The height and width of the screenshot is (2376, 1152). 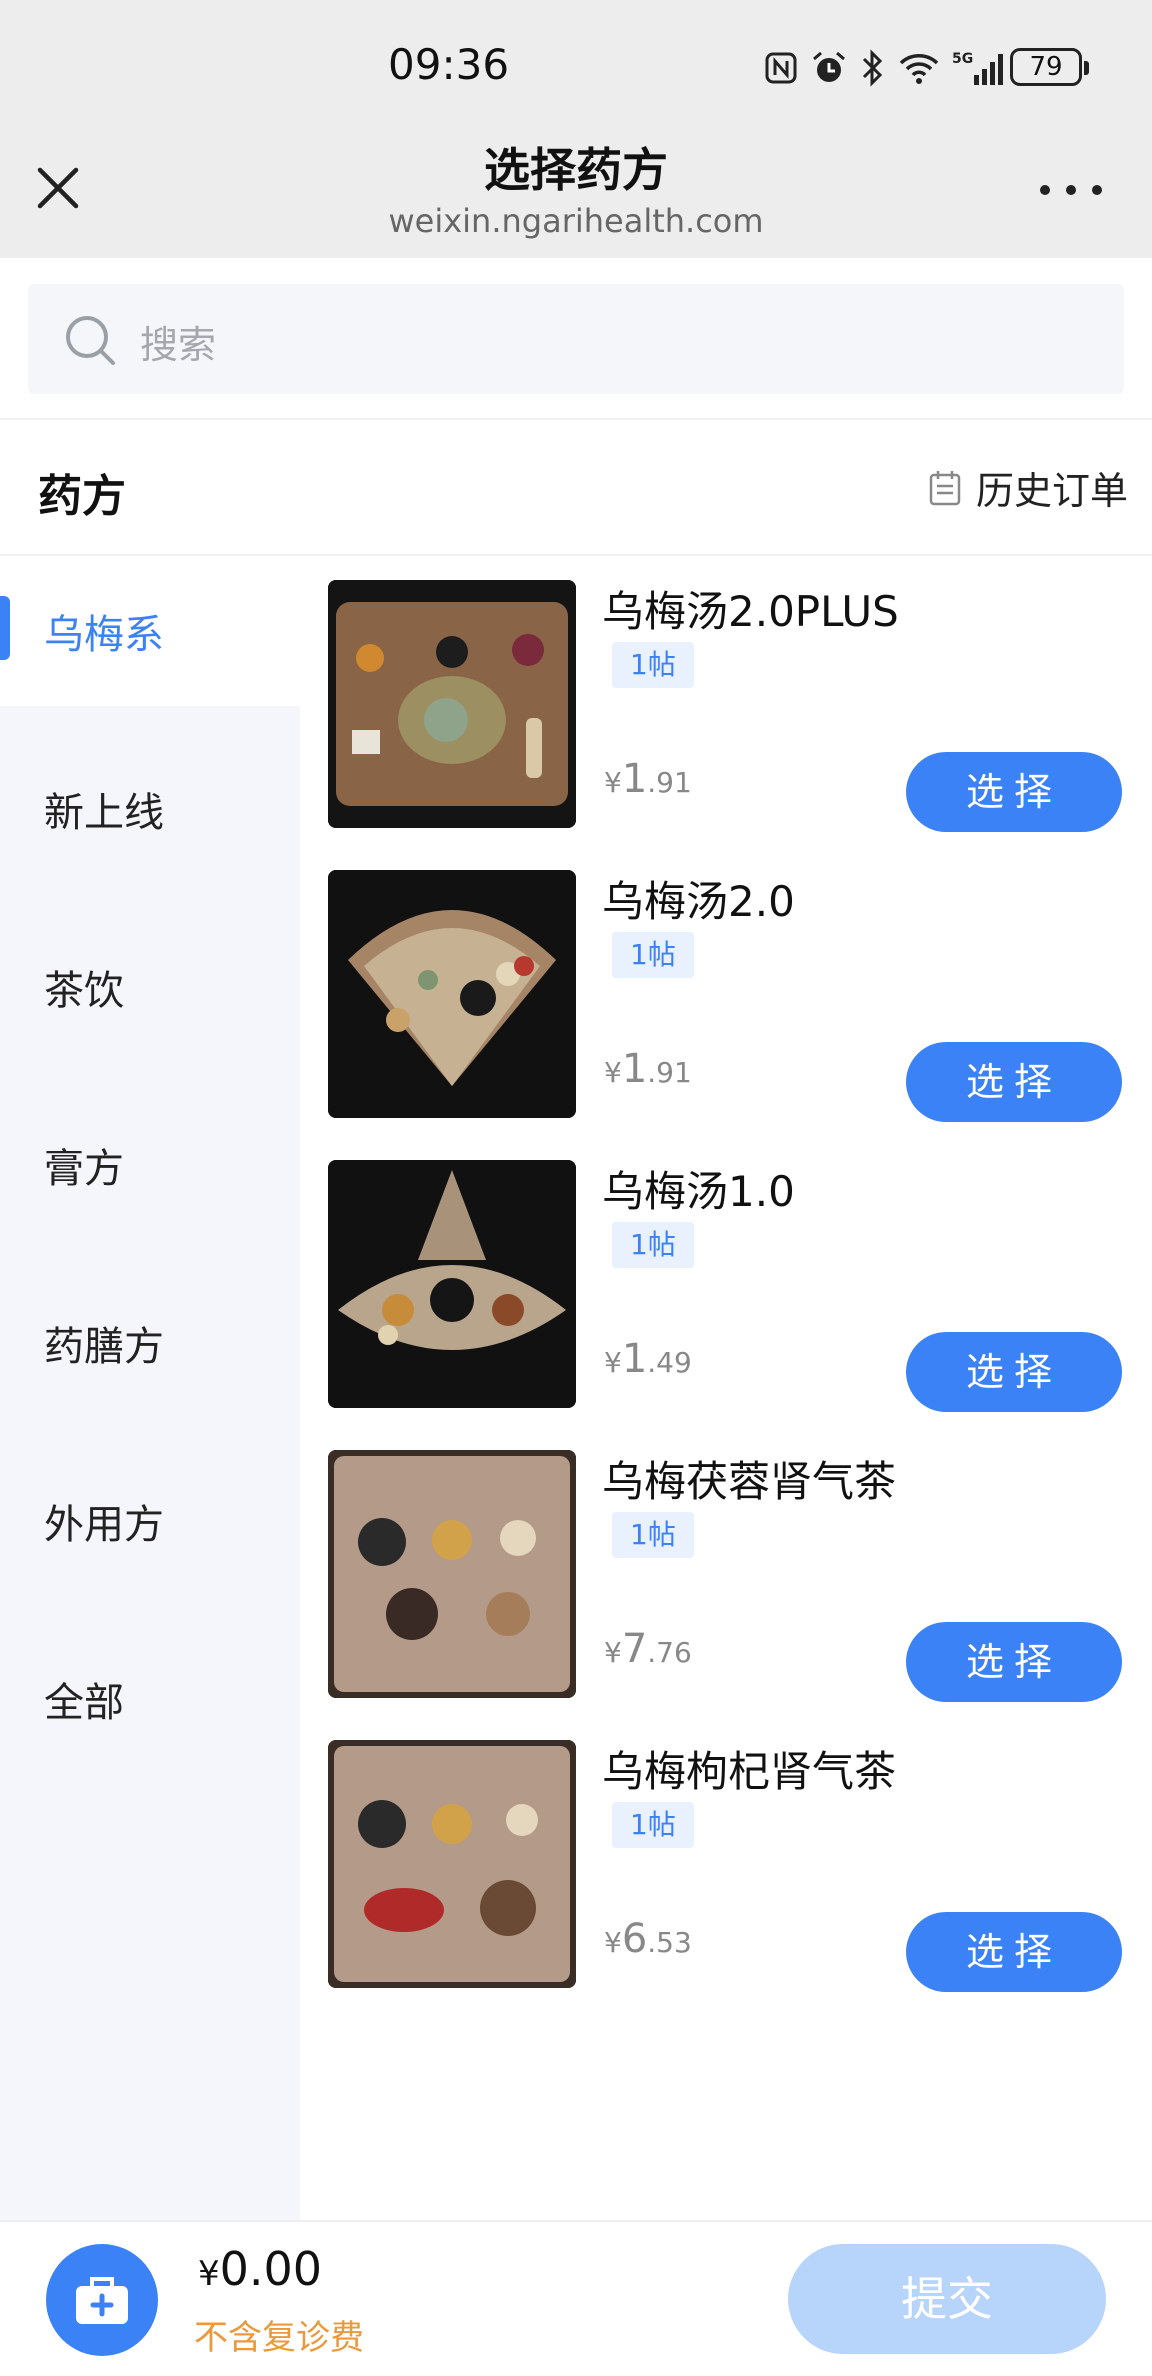 What do you see at coordinates (150, 1165) in the screenshot?
I see `sidebar-item-paste: 膏方` at bounding box center [150, 1165].